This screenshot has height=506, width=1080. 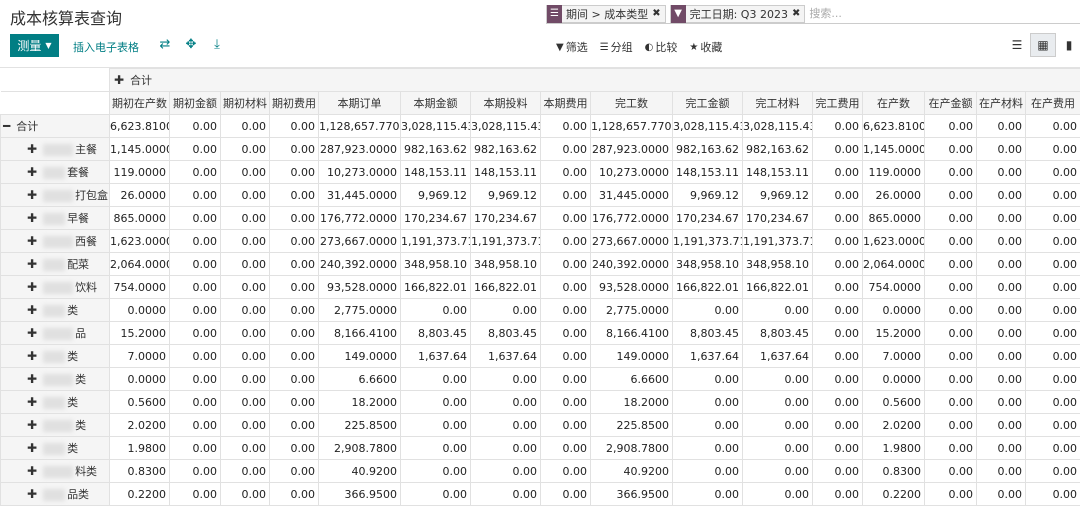 I want to click on pivot-cell: 0.2200, so click(x=893, y=494).